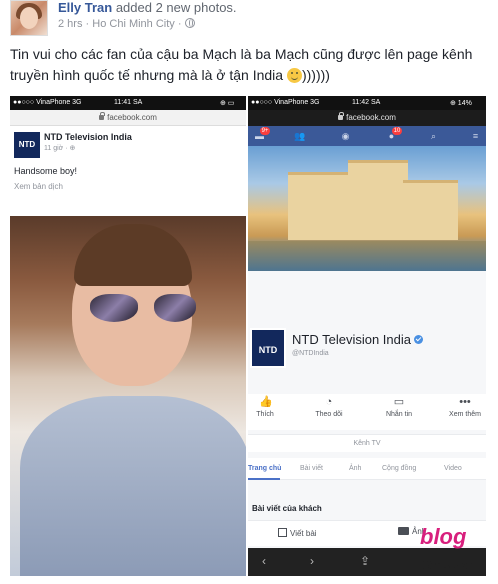 Image resolution: width=498 pixels, height=584 pixels. I want to click on tab-community: Cộng đồng, so click(399, 468).